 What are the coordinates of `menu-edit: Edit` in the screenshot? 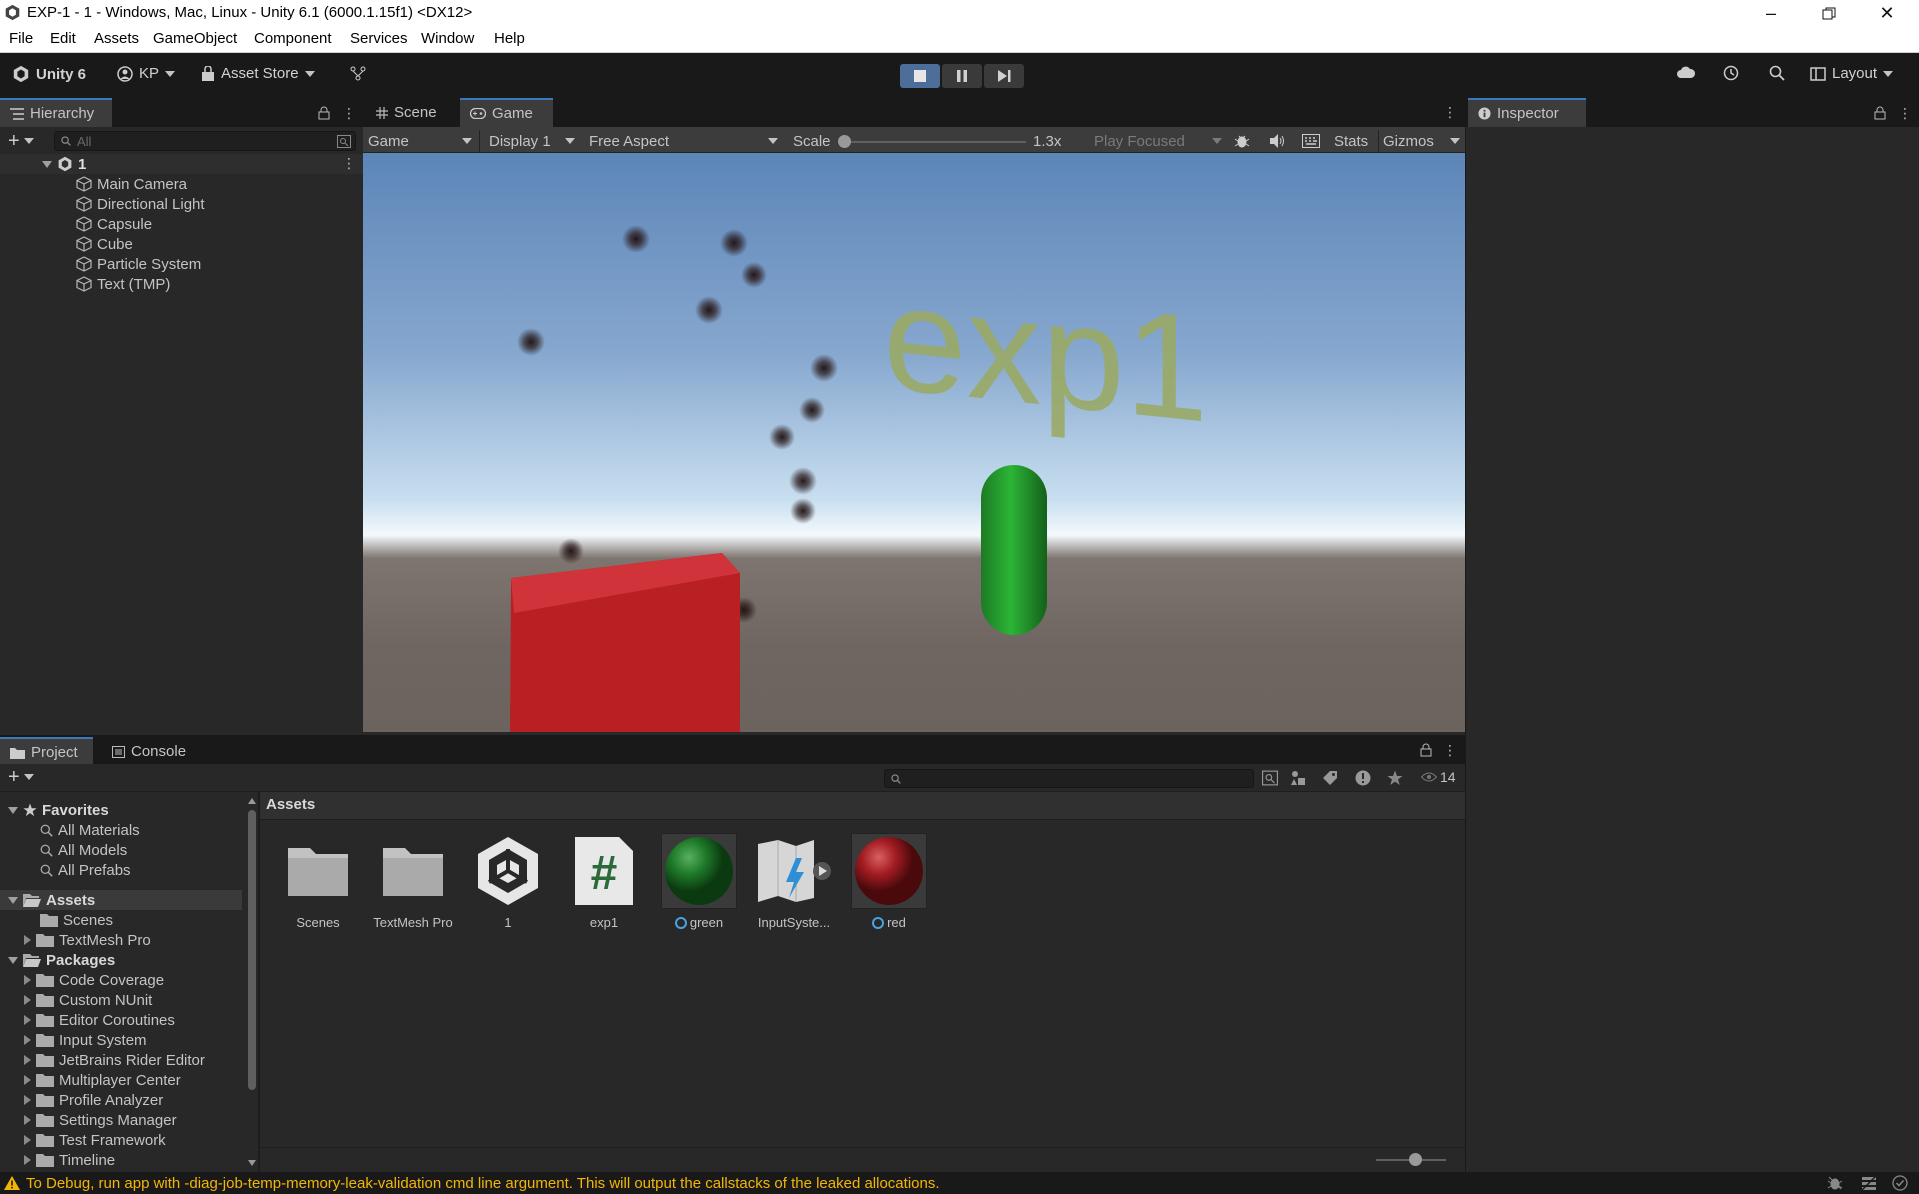 It's located at (63, 38).